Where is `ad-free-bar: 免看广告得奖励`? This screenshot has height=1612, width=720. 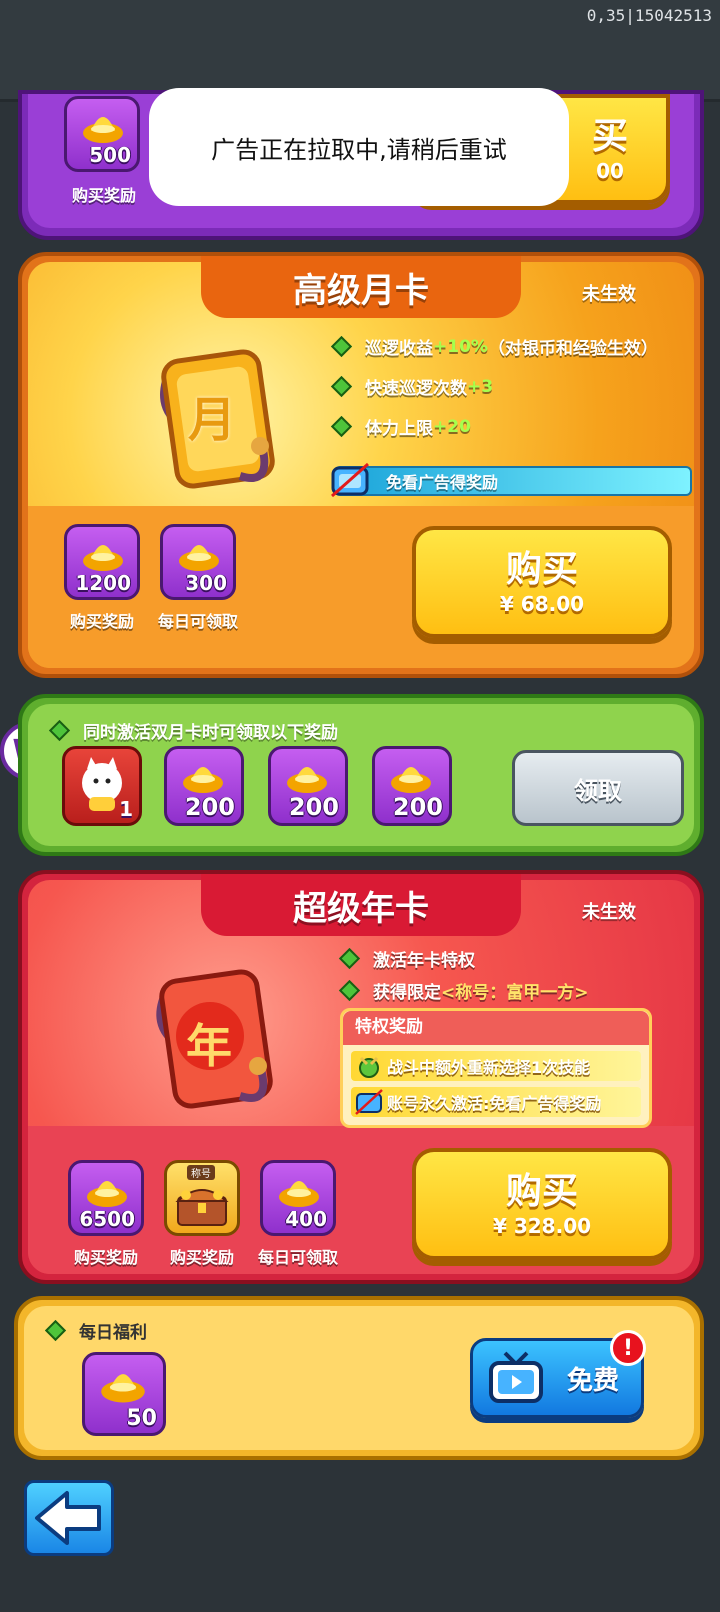
ad-free-bar: 免看广告得奖励 is located at coordinates (511, 480).